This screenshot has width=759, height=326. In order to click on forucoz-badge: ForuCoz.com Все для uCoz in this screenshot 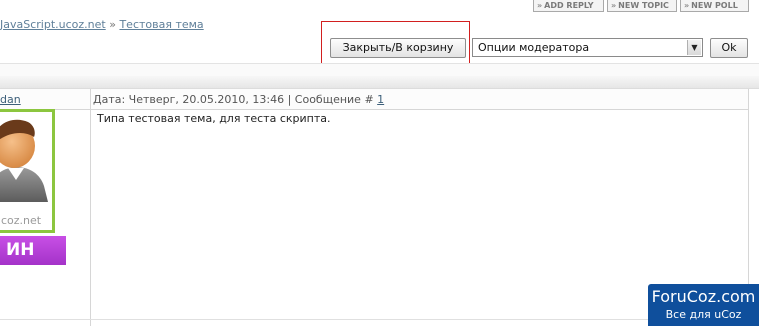, I will do `click(703, 305)`.